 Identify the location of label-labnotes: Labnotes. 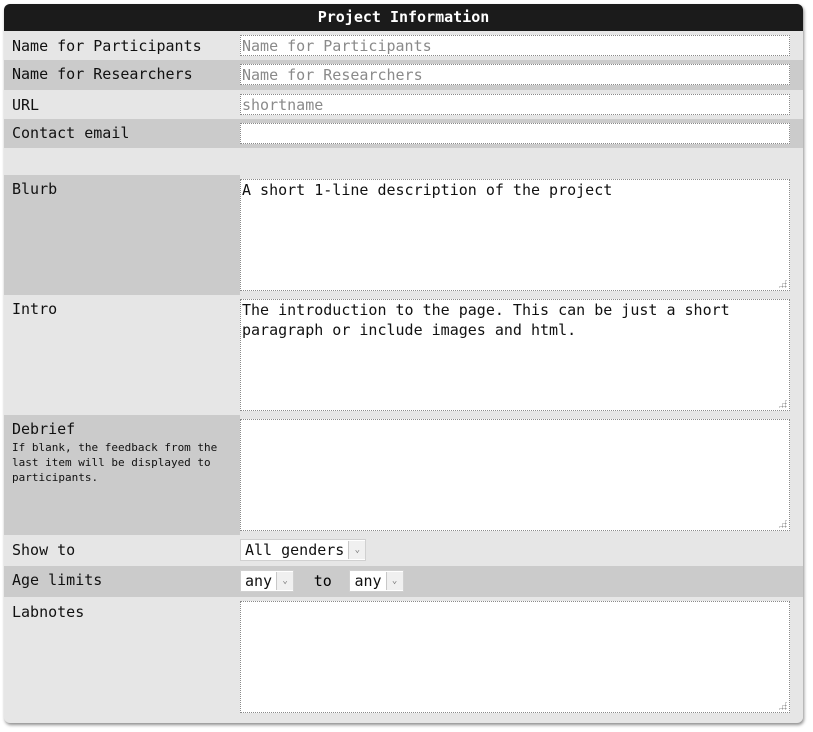
(48, 612).